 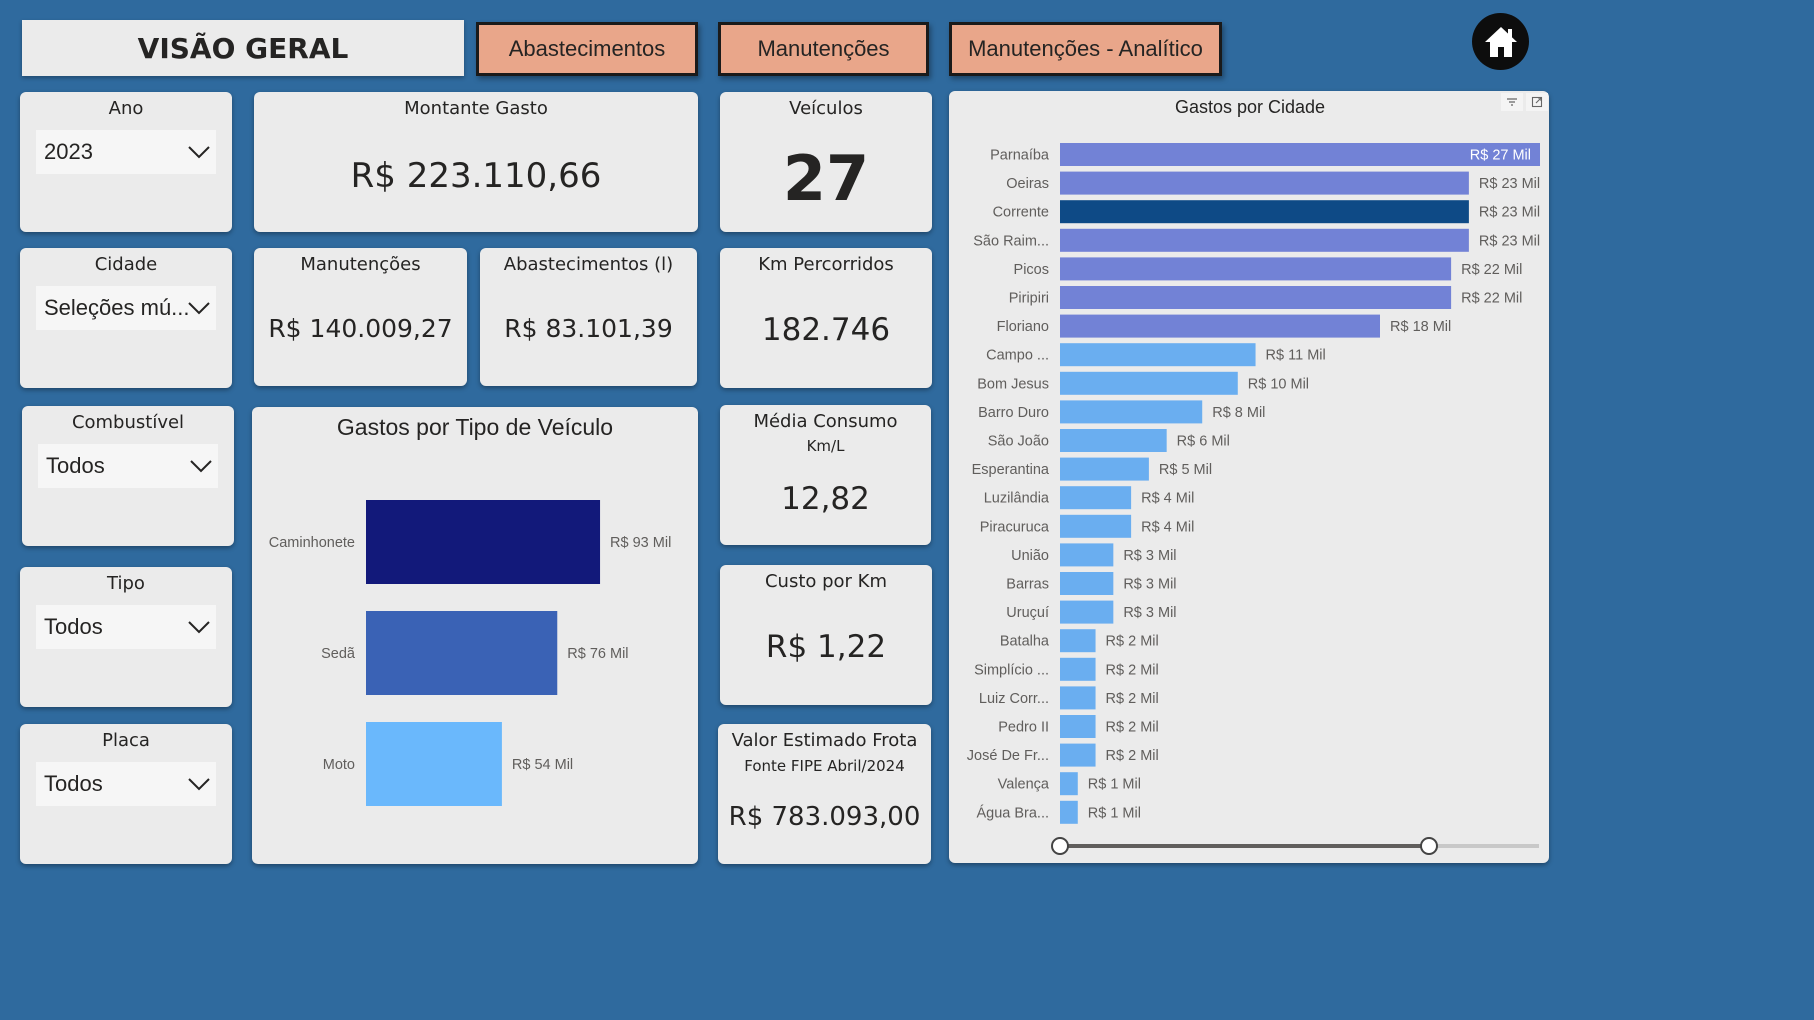 I want to click on kpi-montante-label: Montante Gasto, so click(x=476, y=108).